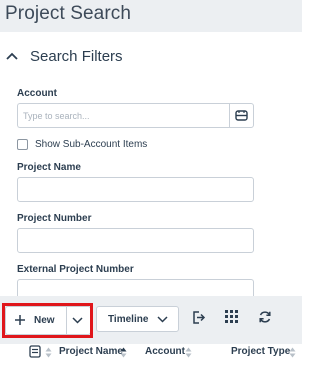  I want to click on record-icon, so click(35, 351).